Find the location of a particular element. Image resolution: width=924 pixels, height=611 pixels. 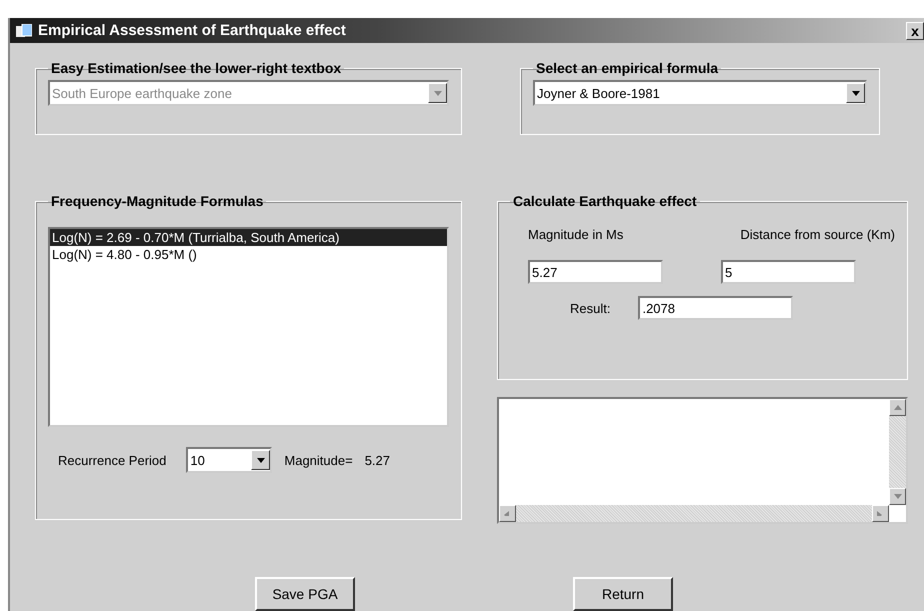

magnitude-field: 5.27 is located at coordinates (595, 272).